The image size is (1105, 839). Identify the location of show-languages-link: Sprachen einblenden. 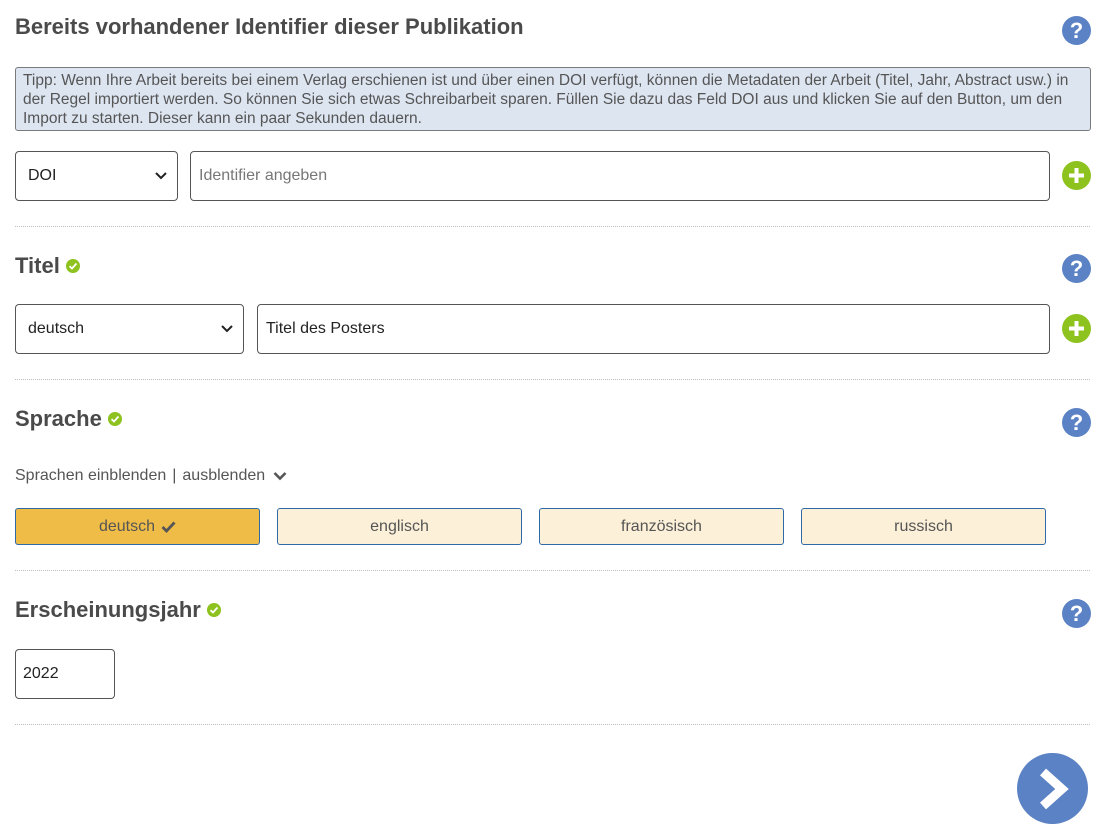
(90, 476).